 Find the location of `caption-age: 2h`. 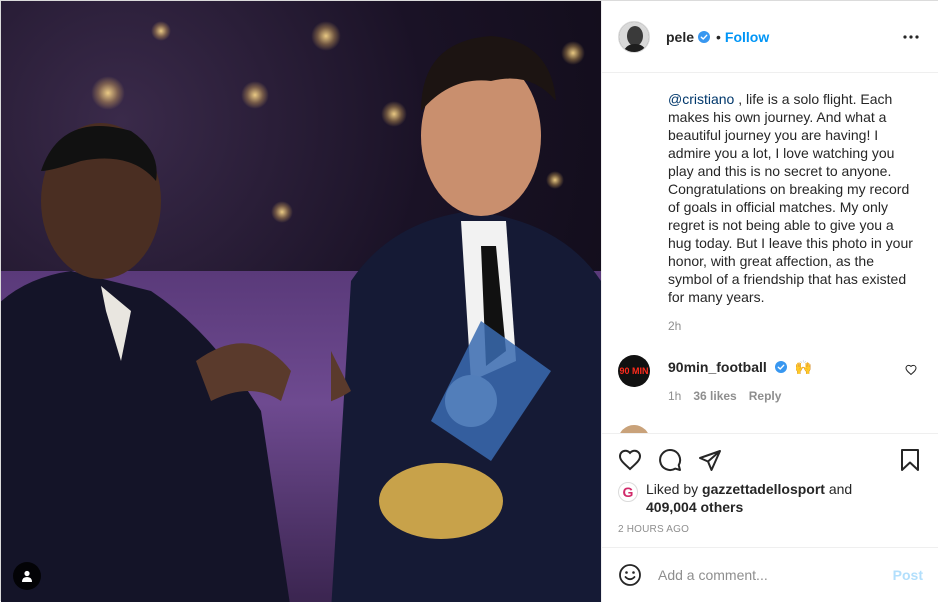

caption-age: 2h is located at coordinates (674, 326).